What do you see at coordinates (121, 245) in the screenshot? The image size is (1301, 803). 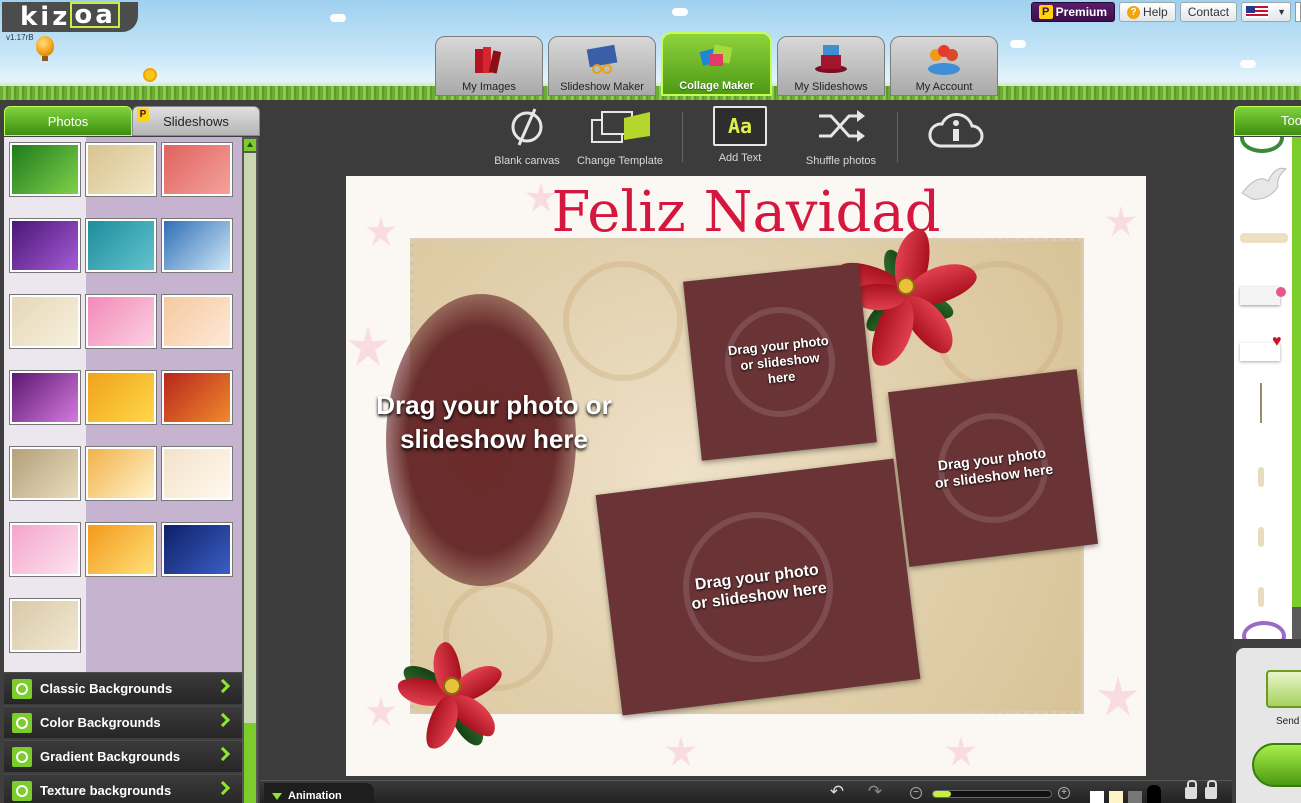 I see `thumbnail-teal-frame` at bounding box center [121, 245].